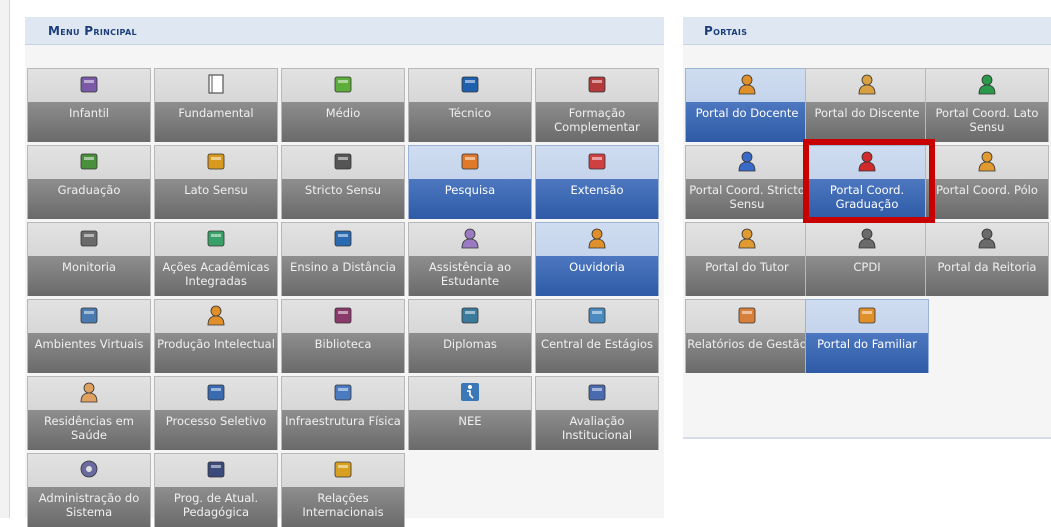 The image size is (1051, 527). I want to click on family-icon, so click(867, 315).